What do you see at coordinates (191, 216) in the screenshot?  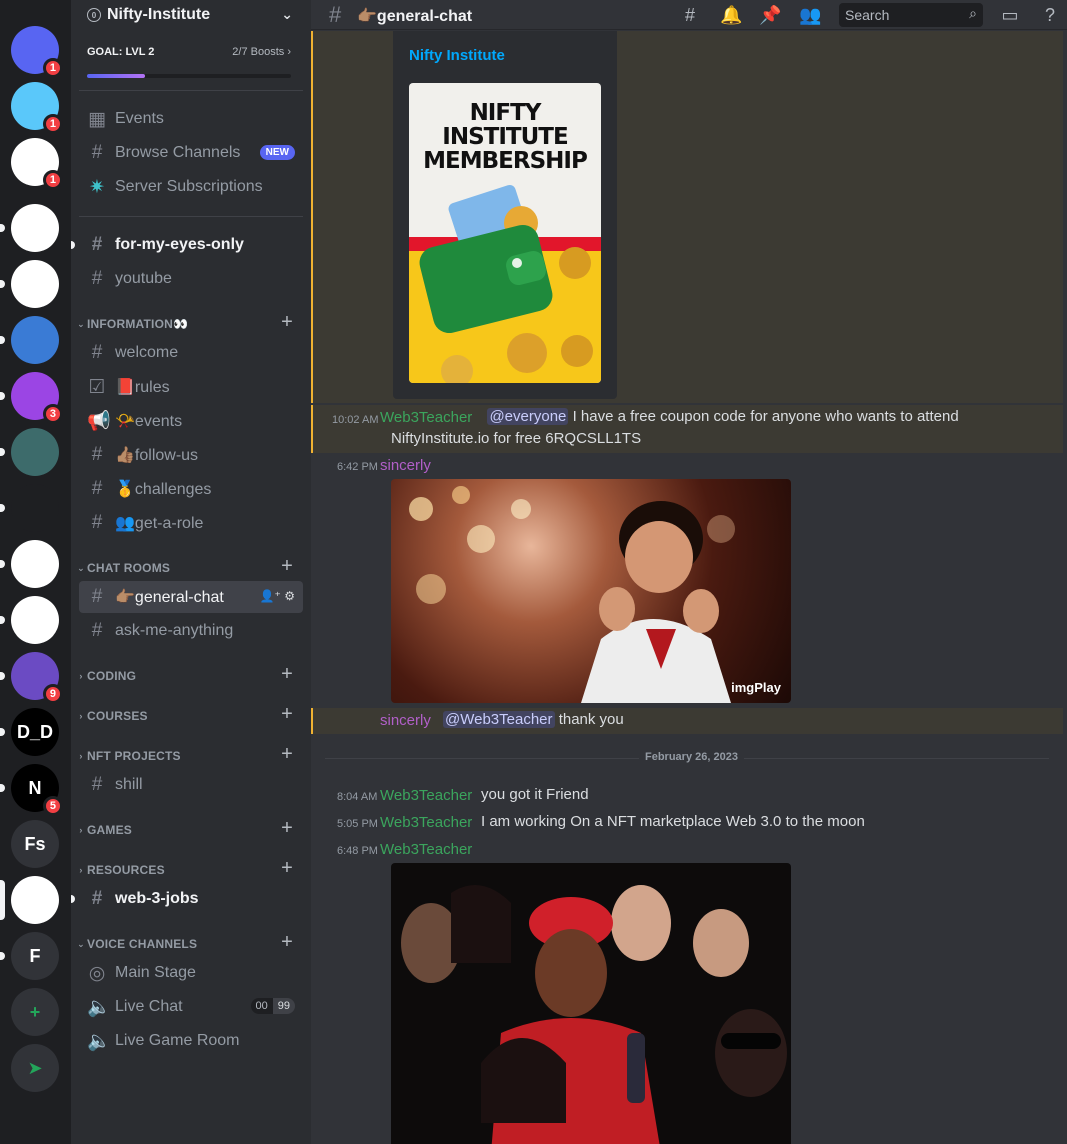 I see `divider` at bounding box center [191, 216].